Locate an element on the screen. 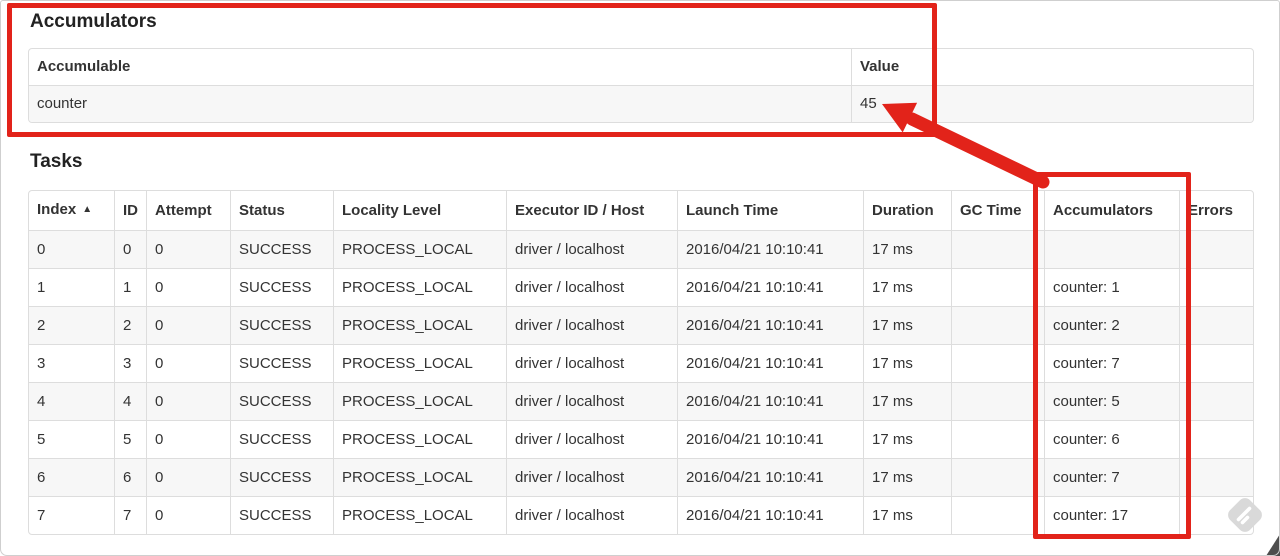 Image resolution: width=1280 pixels, height=556 pixels. column-header-label: Status is located at coordinates (262, 210).